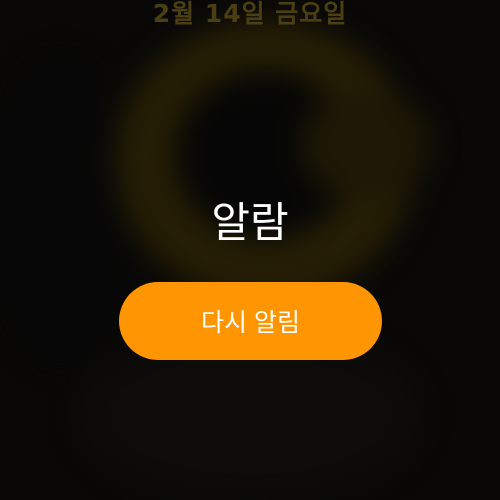 The width and height of the screenshot is (500, 500). I want to click on snooze-button-label: 다시 알림, so click(250, 323).